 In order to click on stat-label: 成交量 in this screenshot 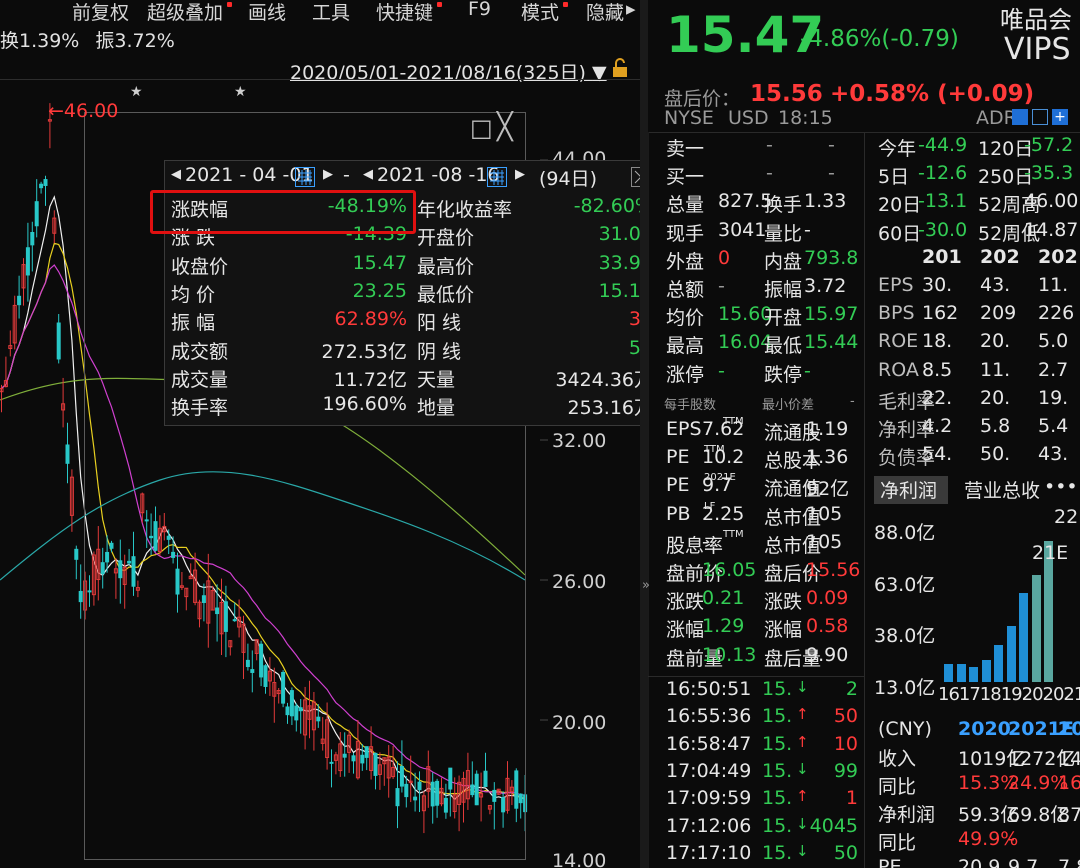, I will do `click(200, 379)`.